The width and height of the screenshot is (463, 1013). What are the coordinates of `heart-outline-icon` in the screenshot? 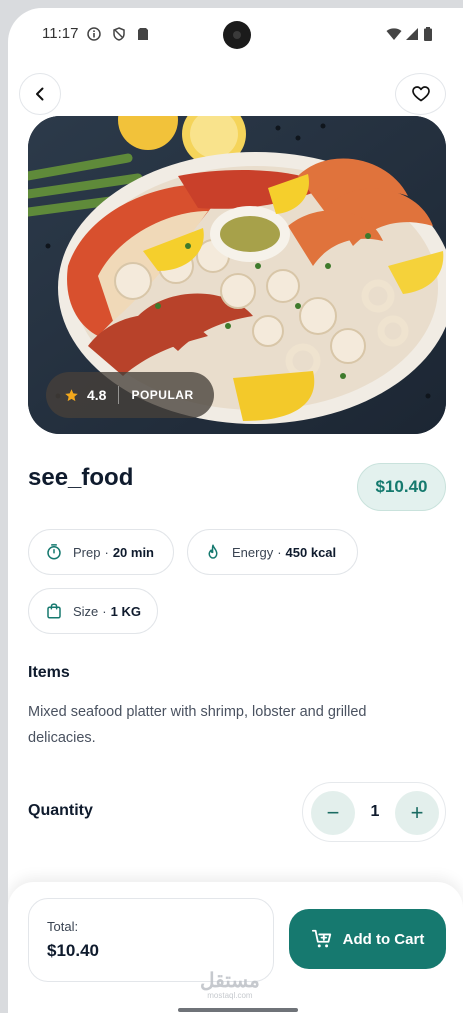 It's located at (420, 94).